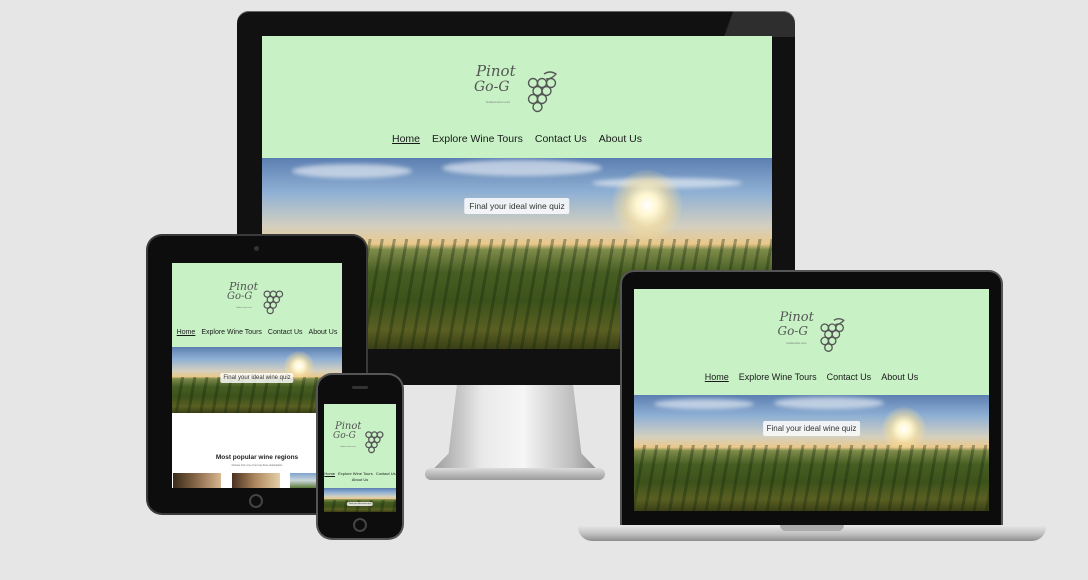 Image resolution: width=1088 pixels, height=580 pixels. What do you see at coordinates (355, 473) in the screenshot?
I see `phone-nav-explore-wine-tours: Explore Wine Tours` at bounding box center [355, 473].